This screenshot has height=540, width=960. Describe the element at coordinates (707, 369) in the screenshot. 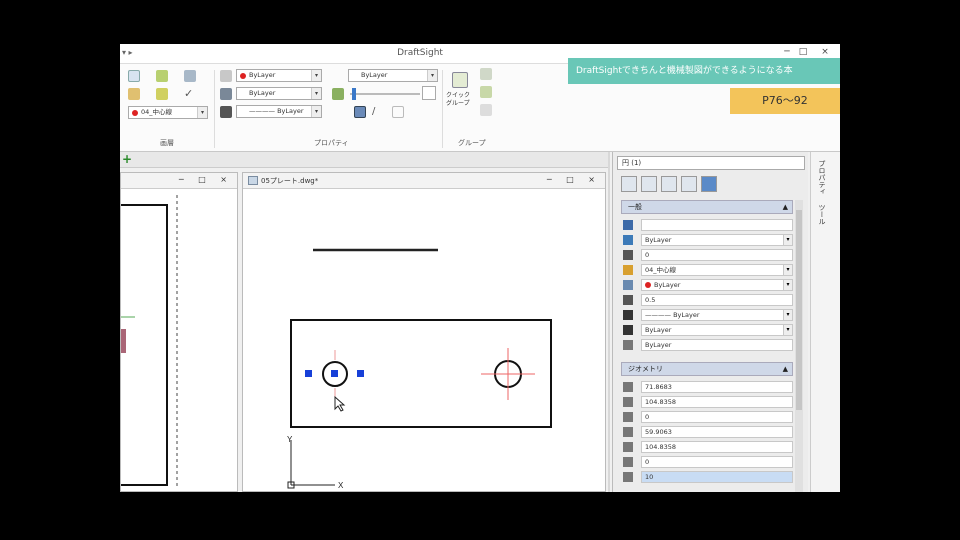

I see `geometry-section-header: ジオメトリ ▲` at that location.